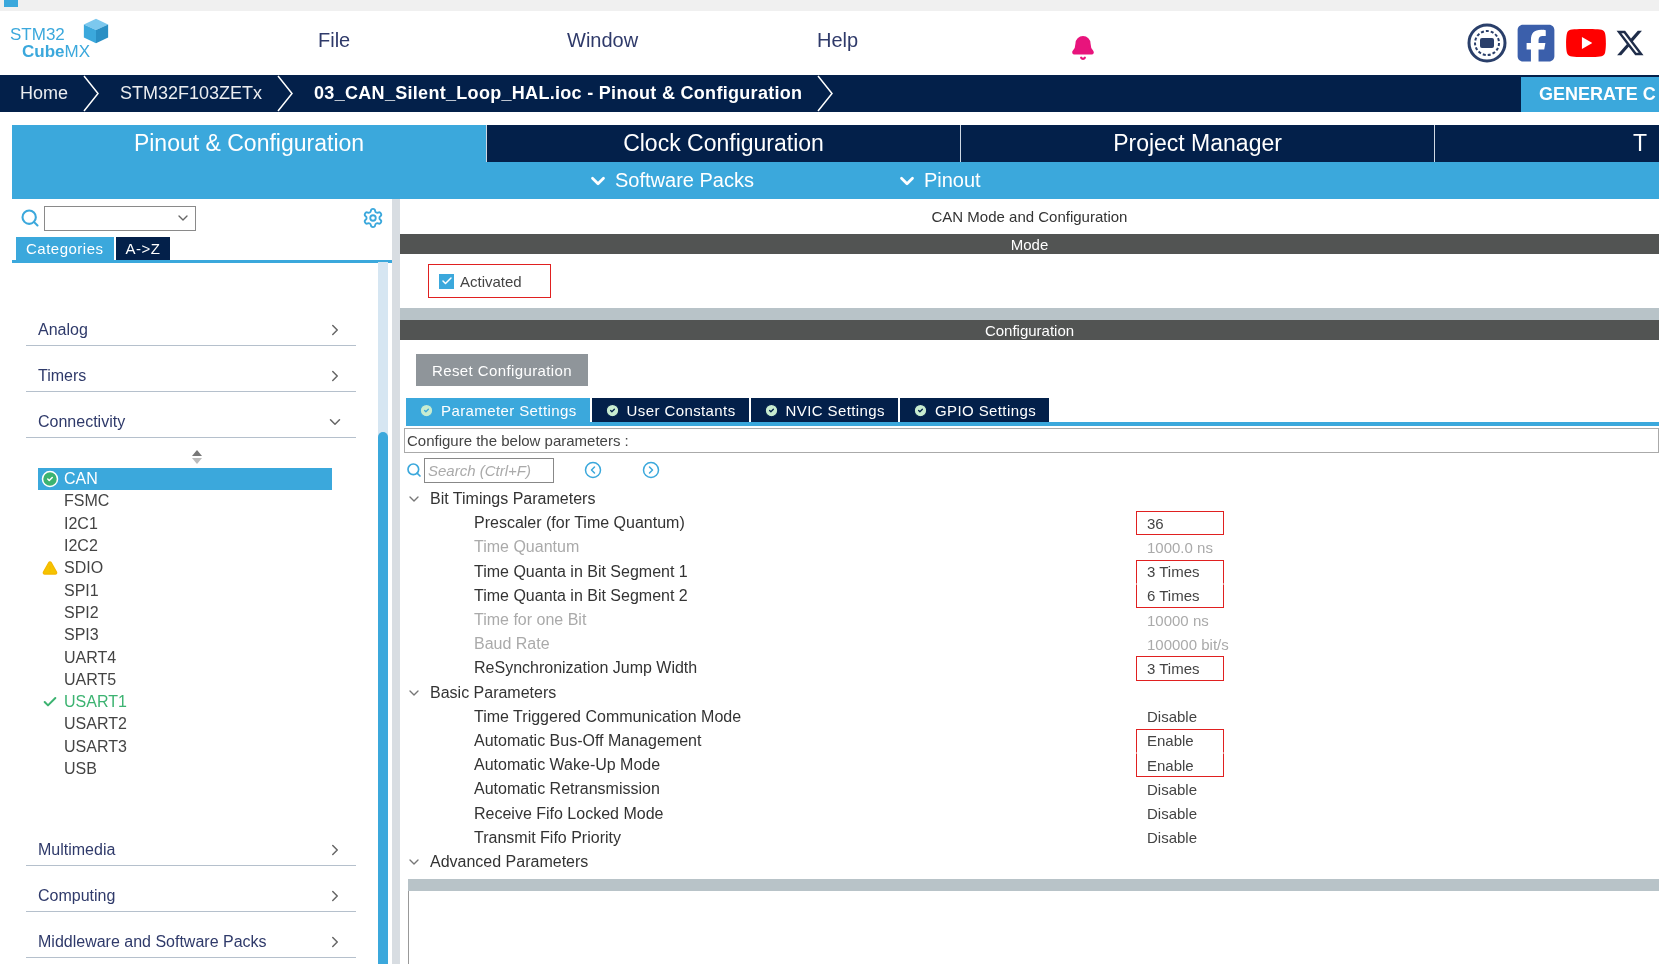  Describe the element at coordinates (651, 470) in the screenshot. I see `next-icon` at that location.